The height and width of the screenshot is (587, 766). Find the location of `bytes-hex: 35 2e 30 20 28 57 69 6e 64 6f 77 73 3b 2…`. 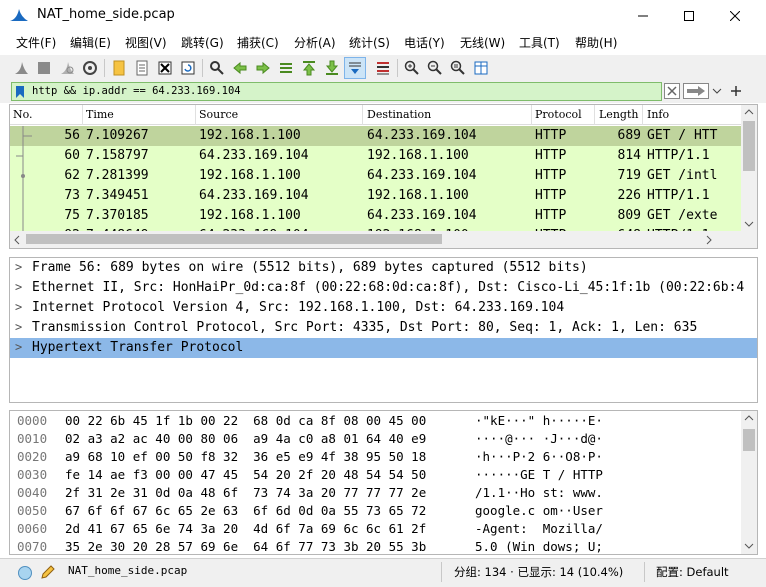

bytes-hex: 35 2e 30 20 28 57 69 6e 64 6f 77 73 3b 2… is located at coordinates (245, 546).